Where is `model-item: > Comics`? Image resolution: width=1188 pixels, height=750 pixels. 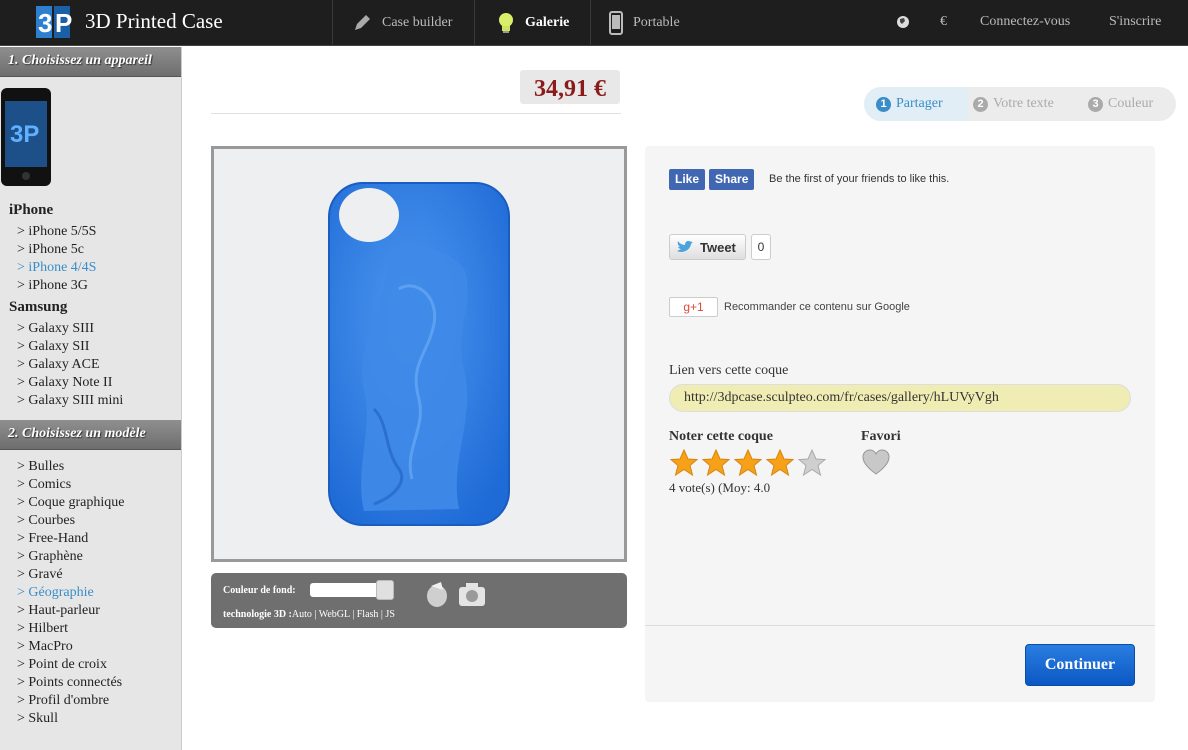
model-item: > Comics is located at coordinates (99, 485).